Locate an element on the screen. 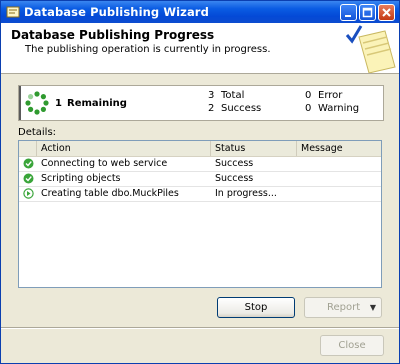 The width and height of the screenshot is (400, 364). close-window-button is located at coordinates (386, 12).